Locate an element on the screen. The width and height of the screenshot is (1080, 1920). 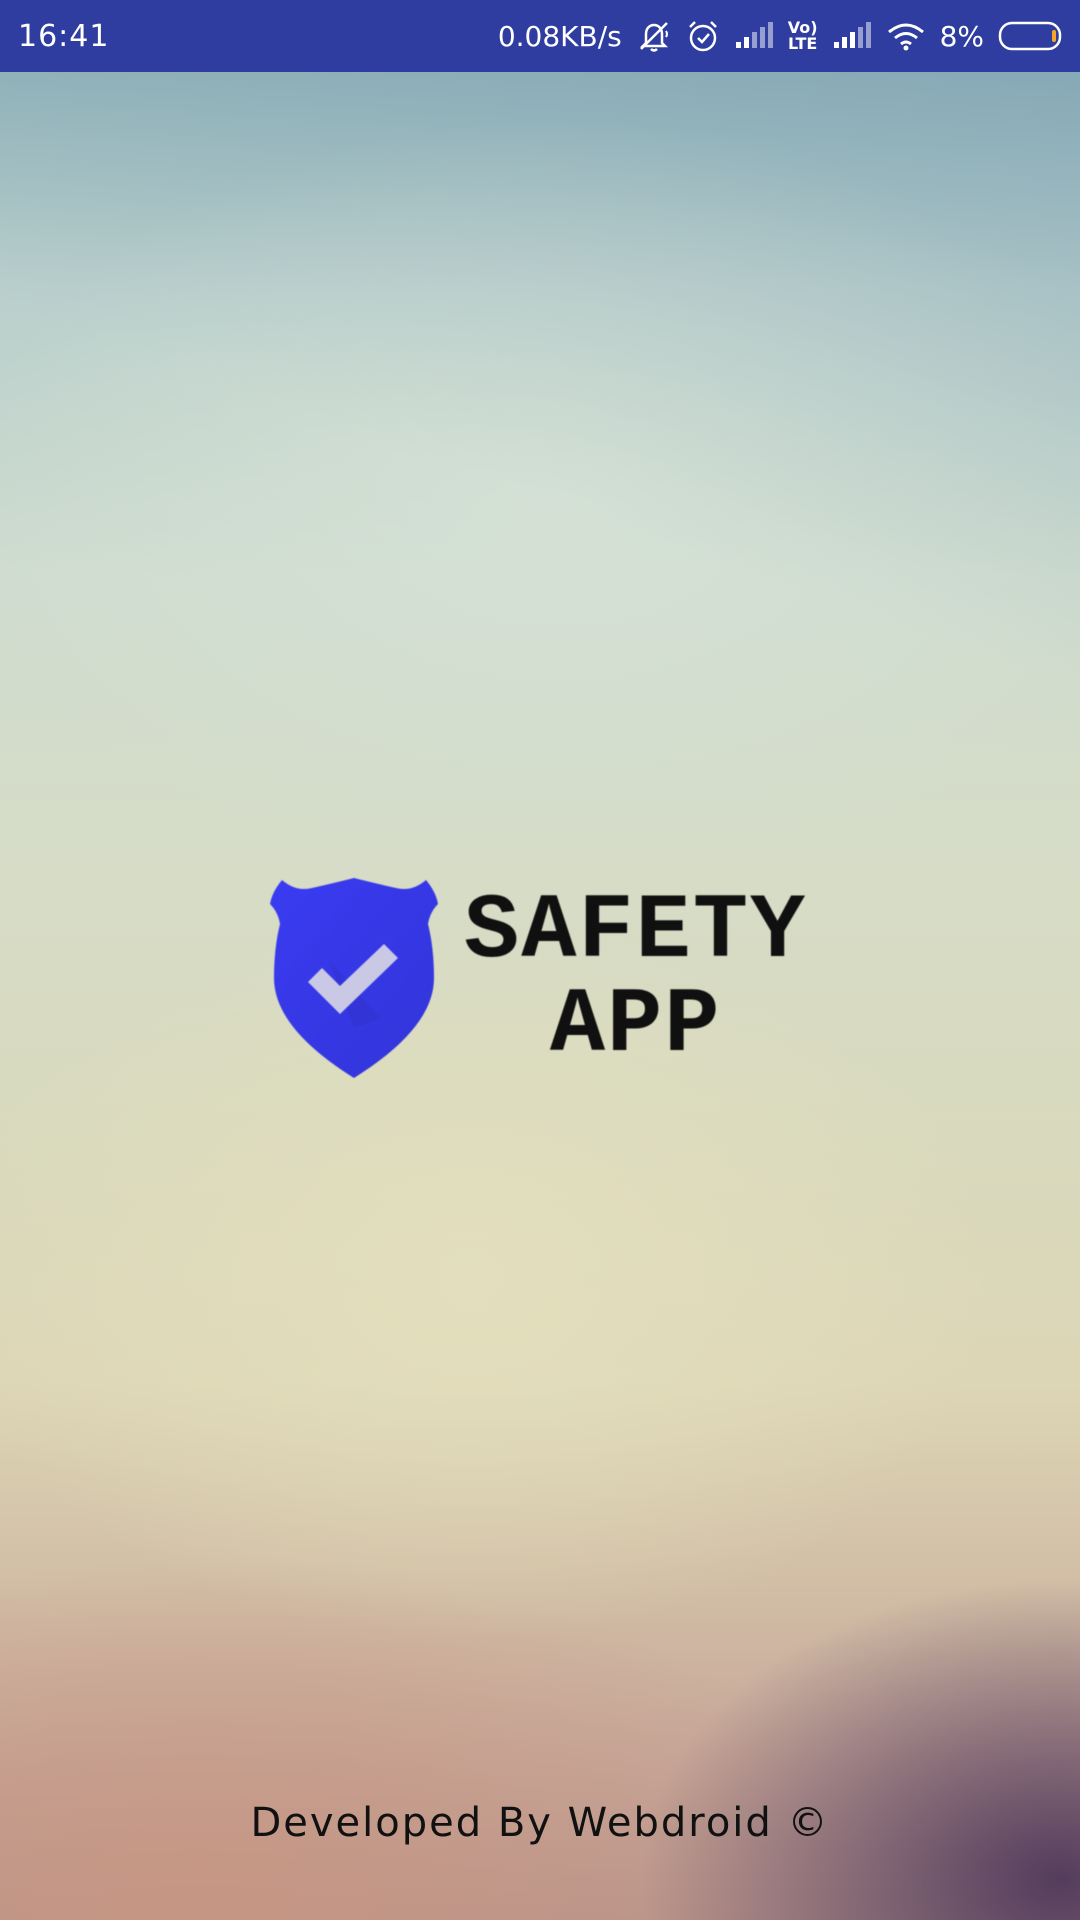
network-speed: 0.08KB/s is located at coordinates (559, 36).